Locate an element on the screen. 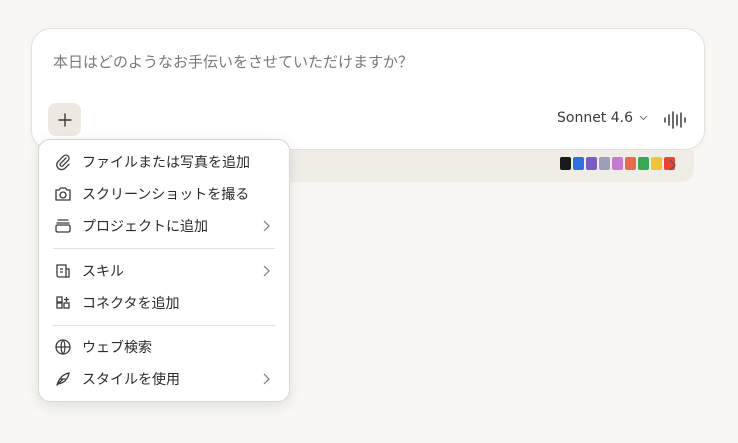 The width and height of the screenshot is (738, 443). menu-item-label: ウェブ検索 is located at coordinates (117, 348).